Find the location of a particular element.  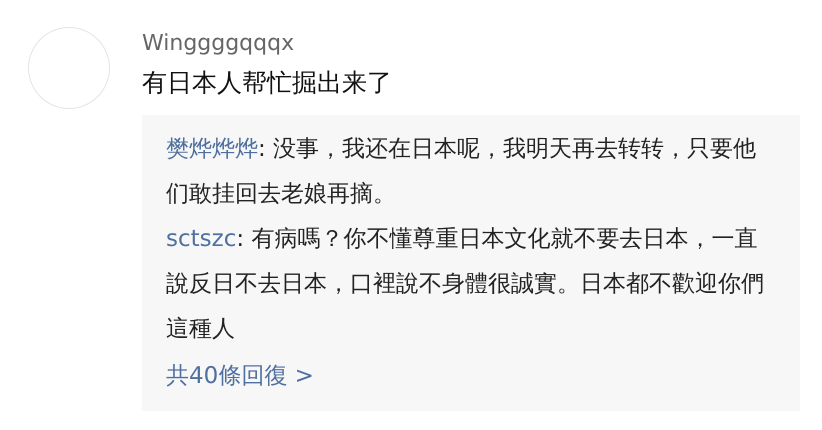

more-replies-link: 共40條回復 > is located at coordinates (471, 376).